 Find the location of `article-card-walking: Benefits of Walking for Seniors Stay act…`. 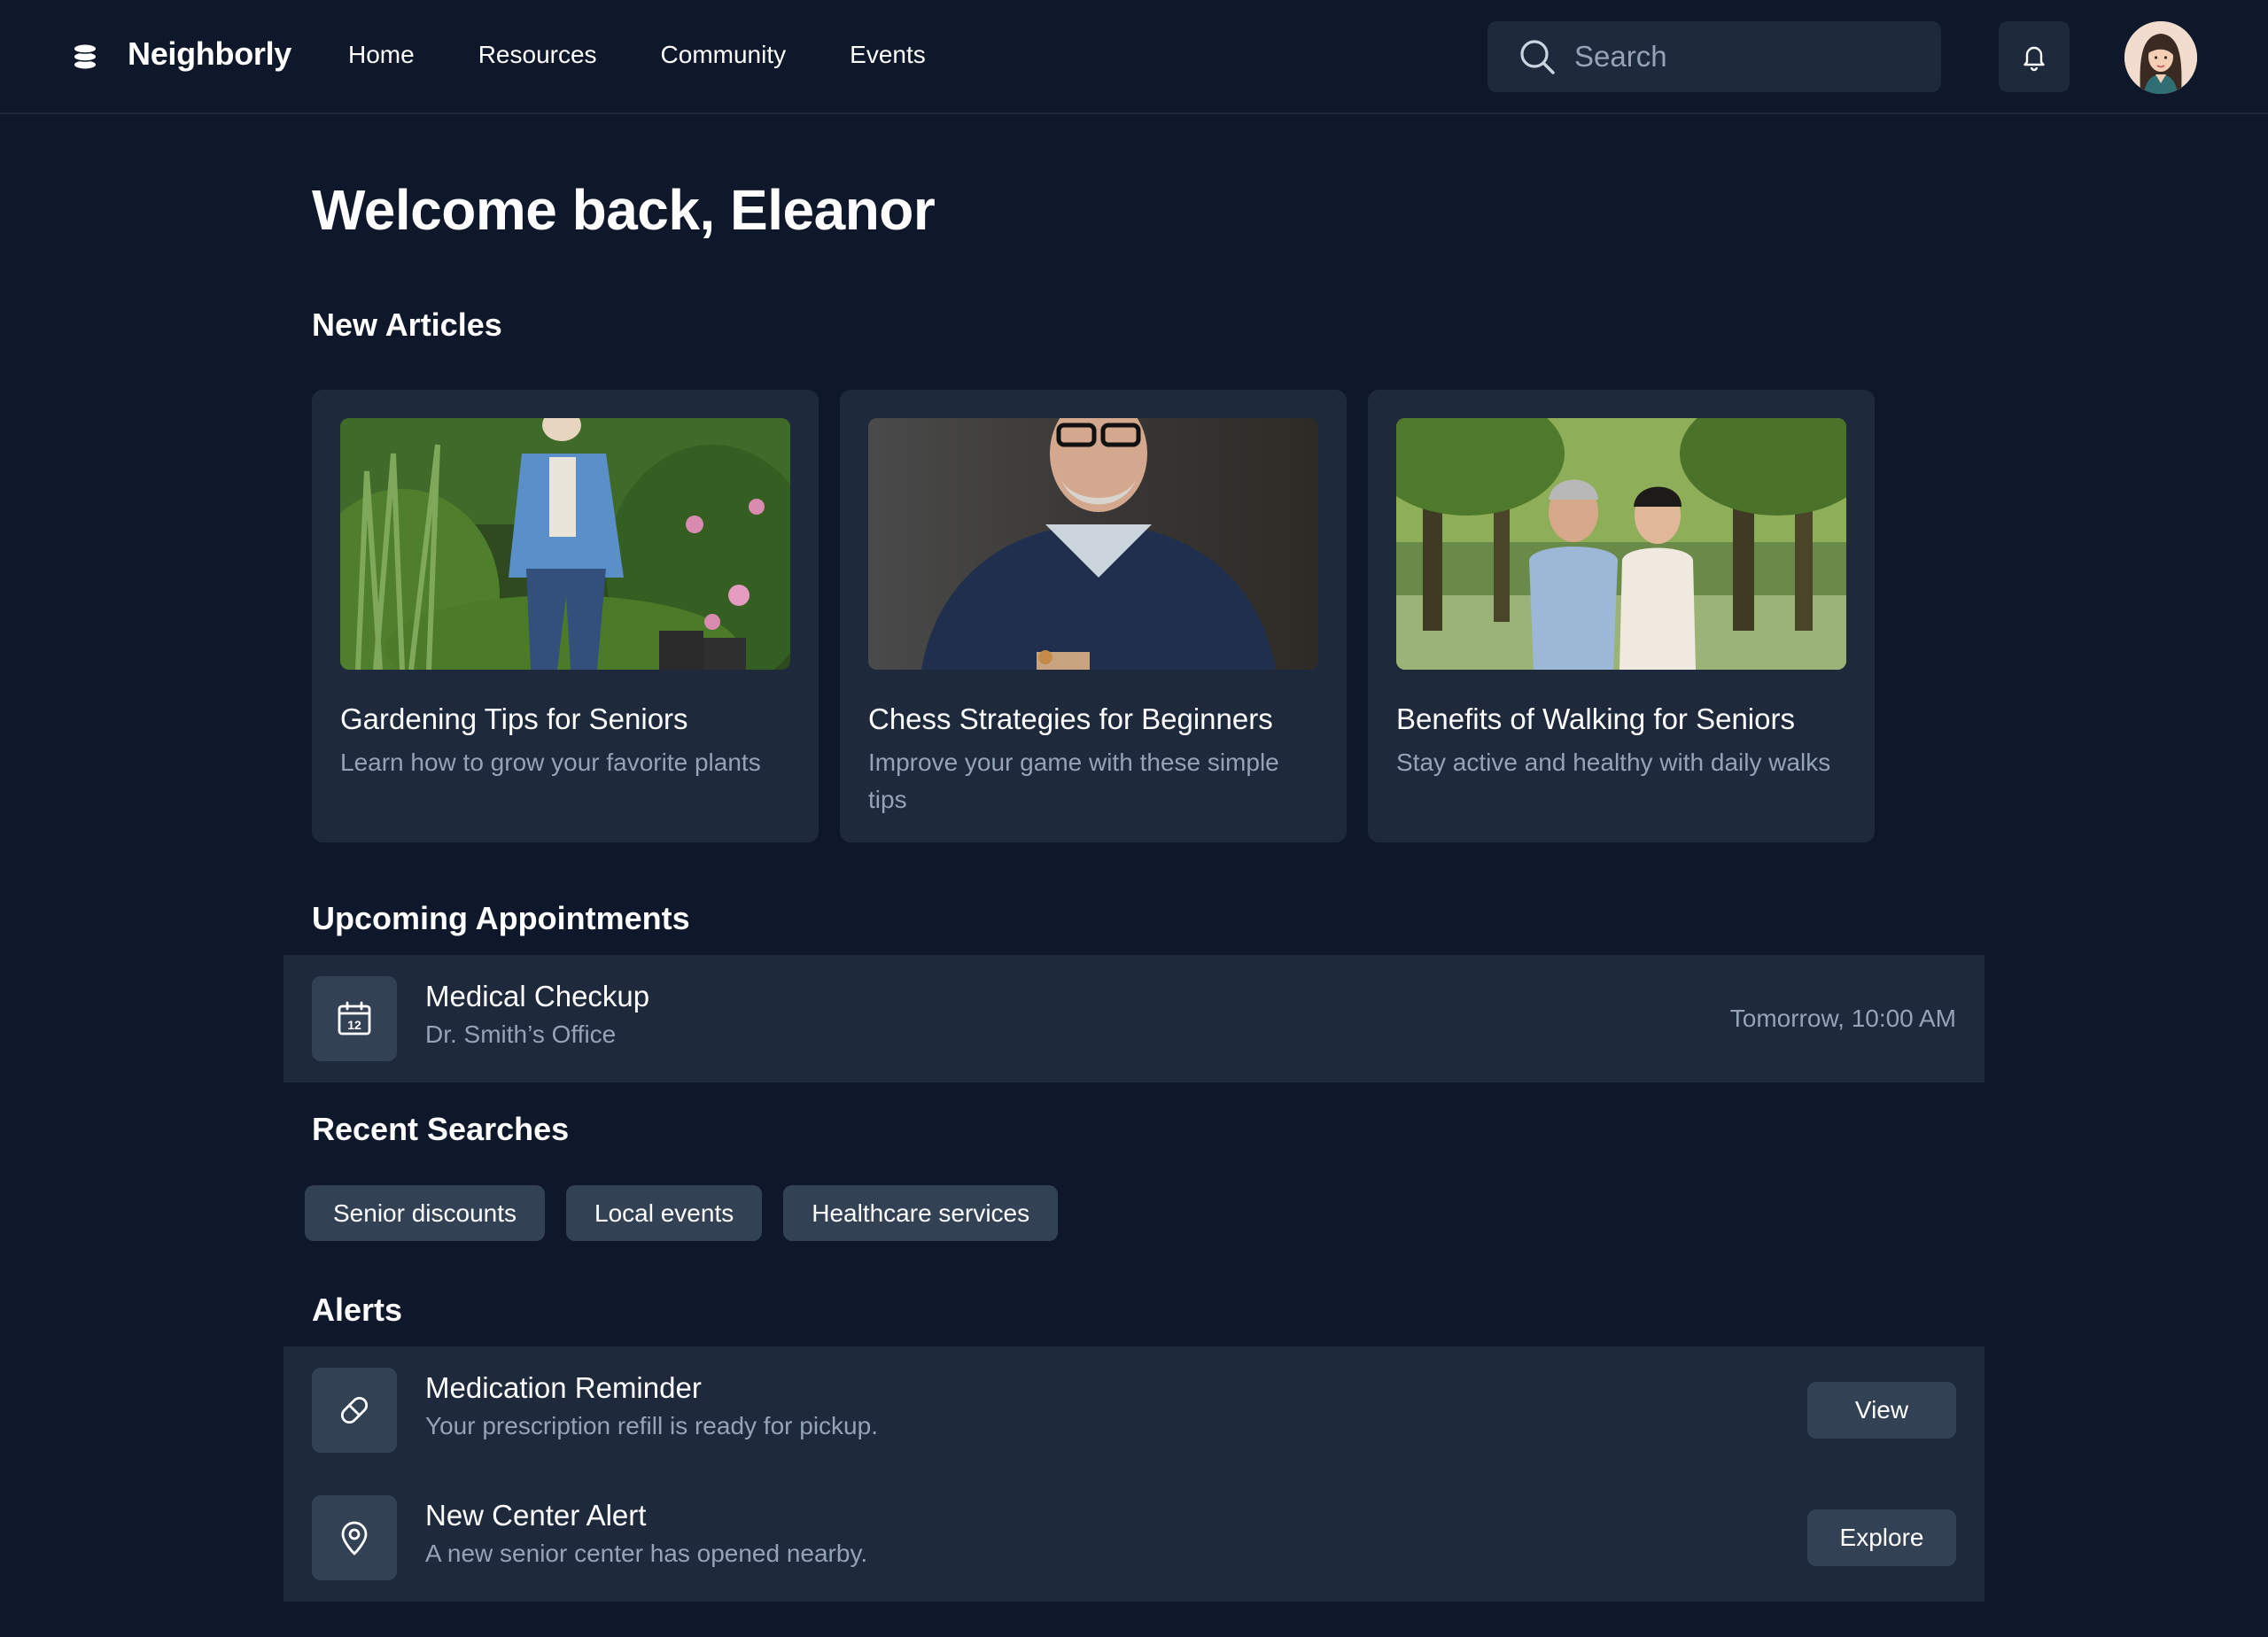

article-card-walking: Benefits of Walking for Seniors Stay act… is located at coordinates (1621, 616).